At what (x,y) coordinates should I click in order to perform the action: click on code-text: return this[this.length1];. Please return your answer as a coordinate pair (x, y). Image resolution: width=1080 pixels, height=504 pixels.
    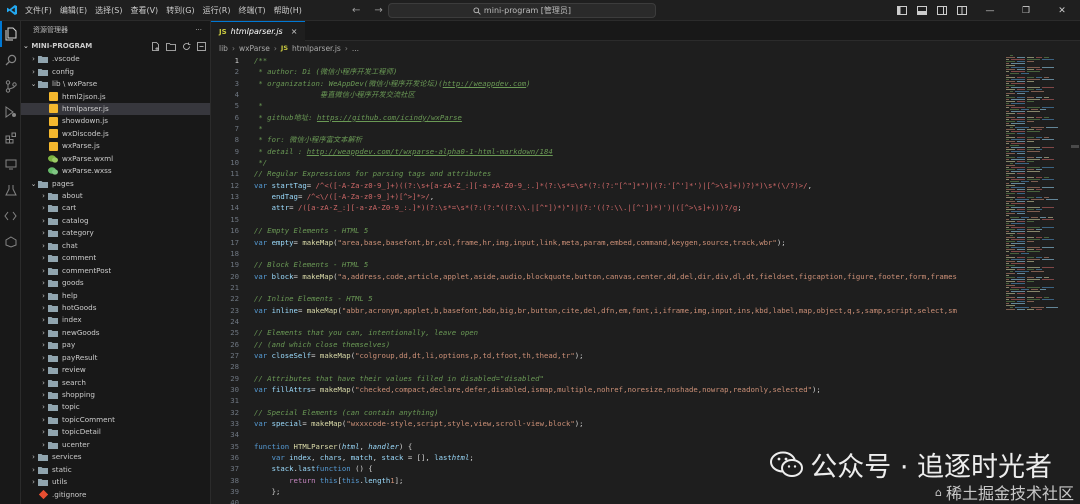
    Looking at the image, I should click on (346, 480).